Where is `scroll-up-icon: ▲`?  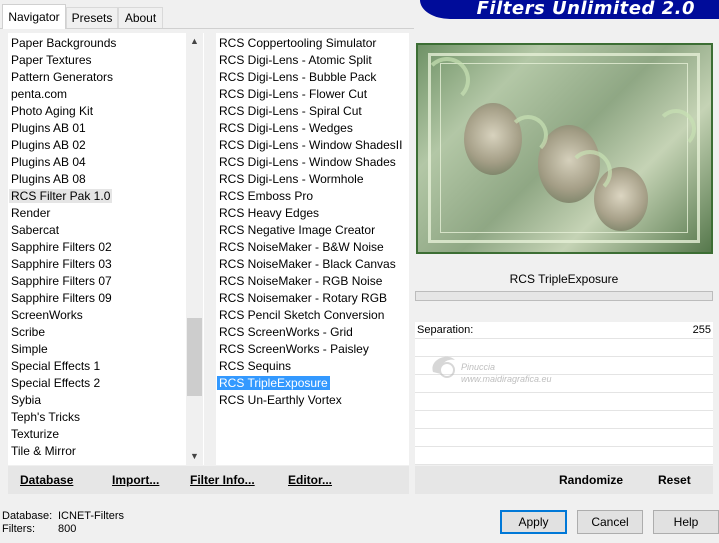
scroll-up-icon: ▲ is located at coordinates (194, 41).